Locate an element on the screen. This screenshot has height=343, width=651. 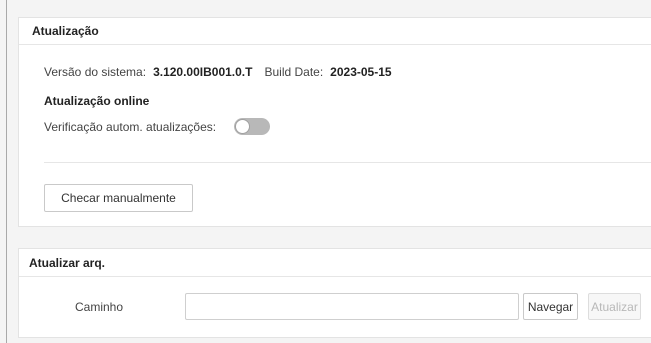
upload-button: Atualizar is located at coordinates (614, 306).